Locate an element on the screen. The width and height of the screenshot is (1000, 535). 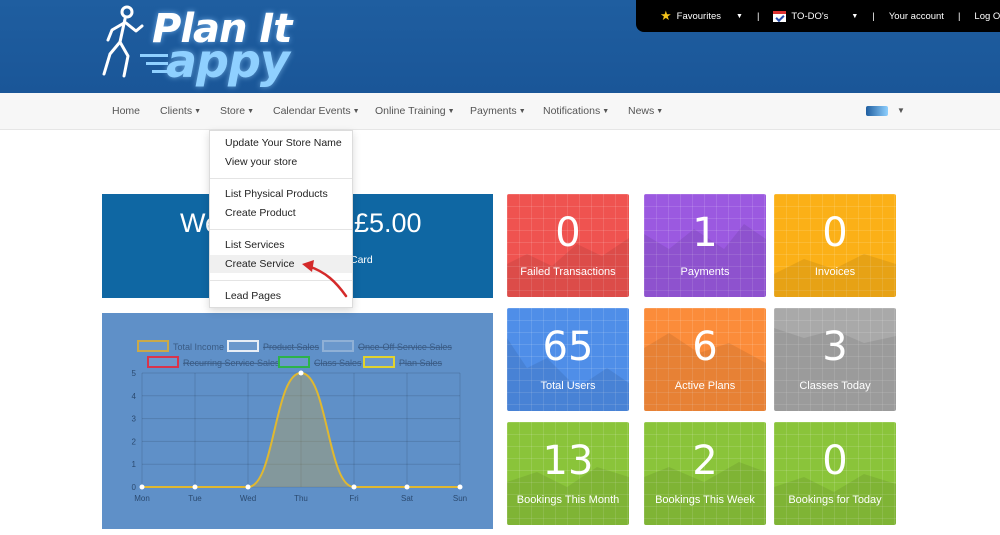
plan-it-appy-logo: Plan It appy is located at coordinates (225, 46).